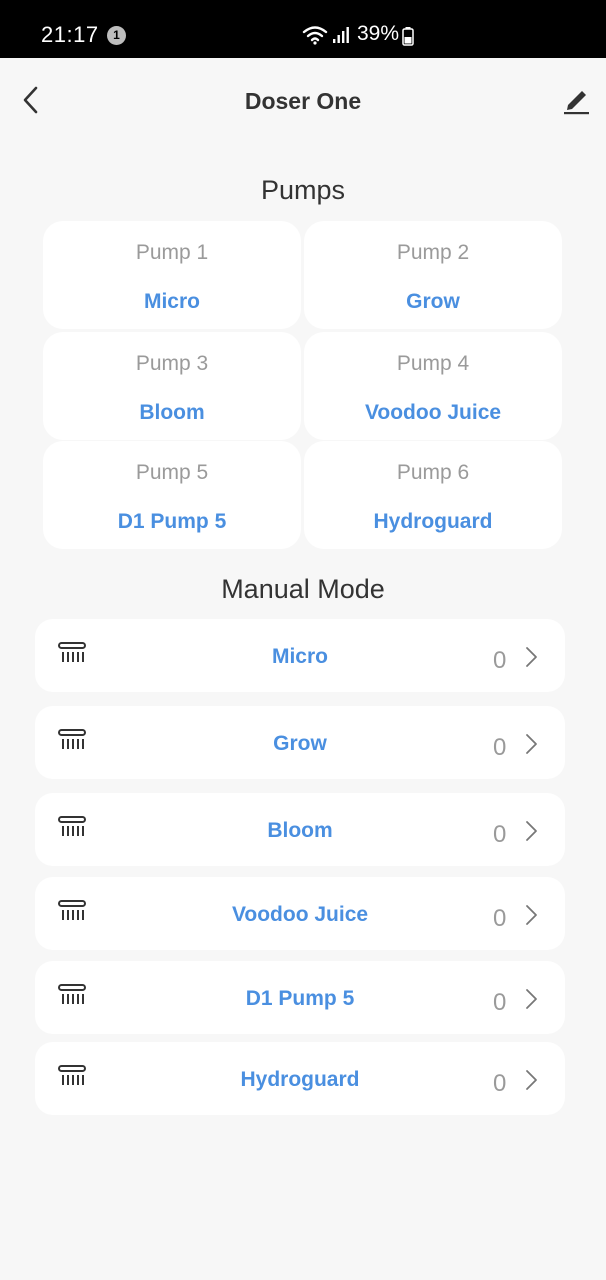 This screenshot has height=1280, width=606. I want to click on manual-mode-section-title: Manual Mode, so click(303, 589).